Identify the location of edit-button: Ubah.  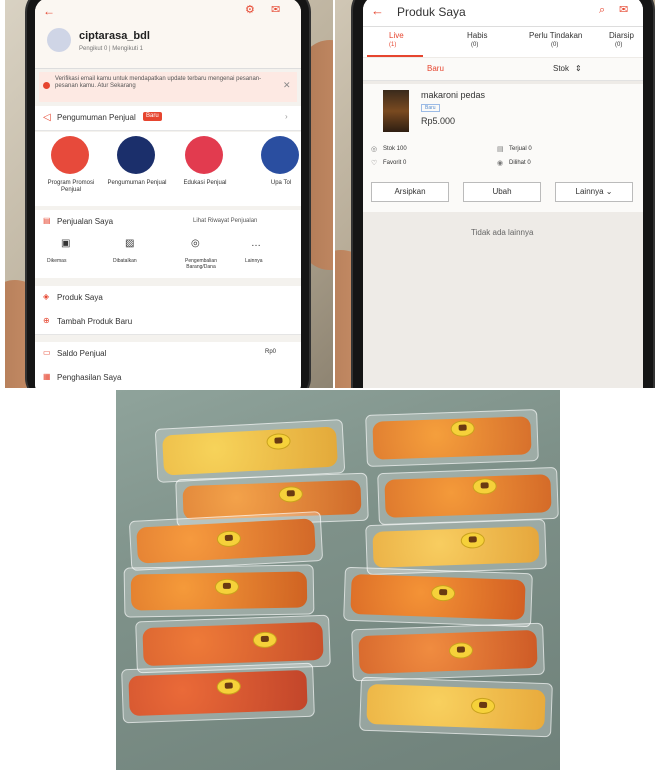
(502, 192).